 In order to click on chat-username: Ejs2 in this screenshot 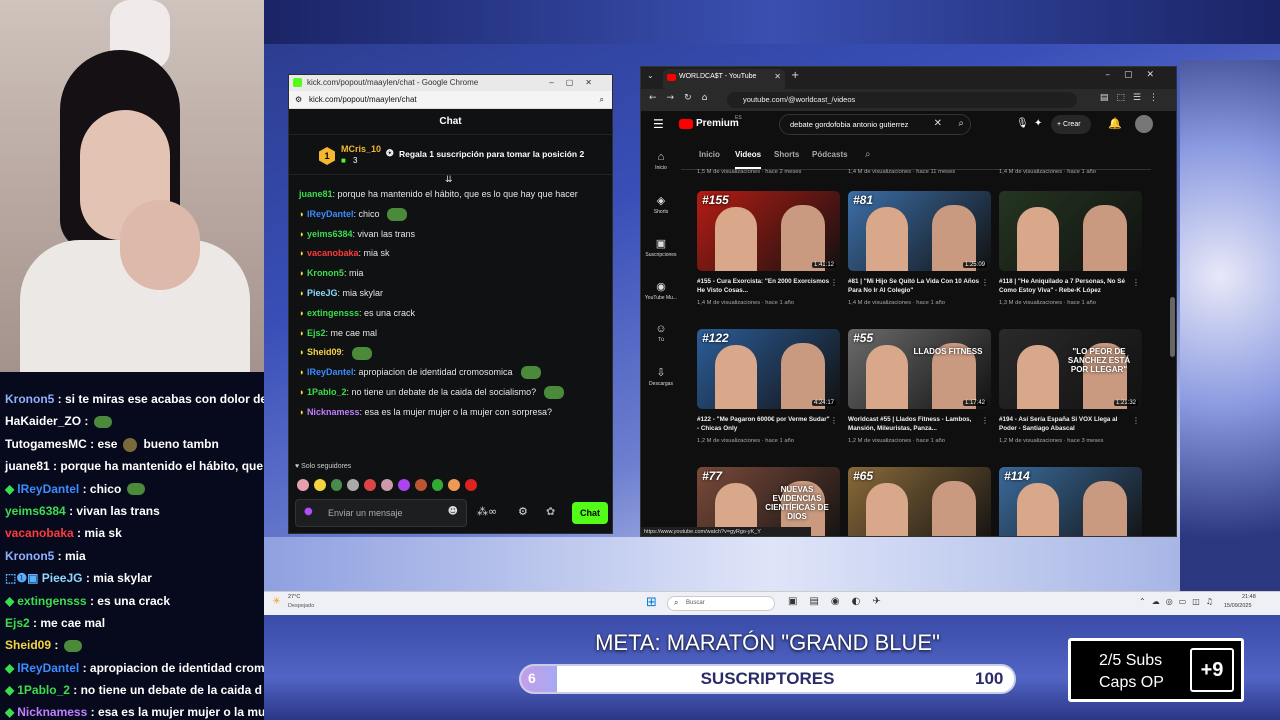, I will do `click(17, 623)`.